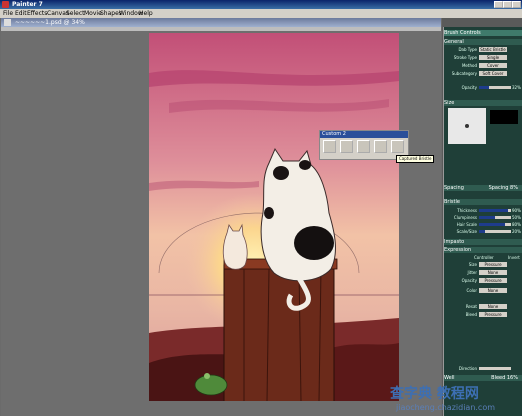  Describe the element at coordinates (493, 314) in the screenshot. I see `expr-bleed-select: Pressure` at that location.